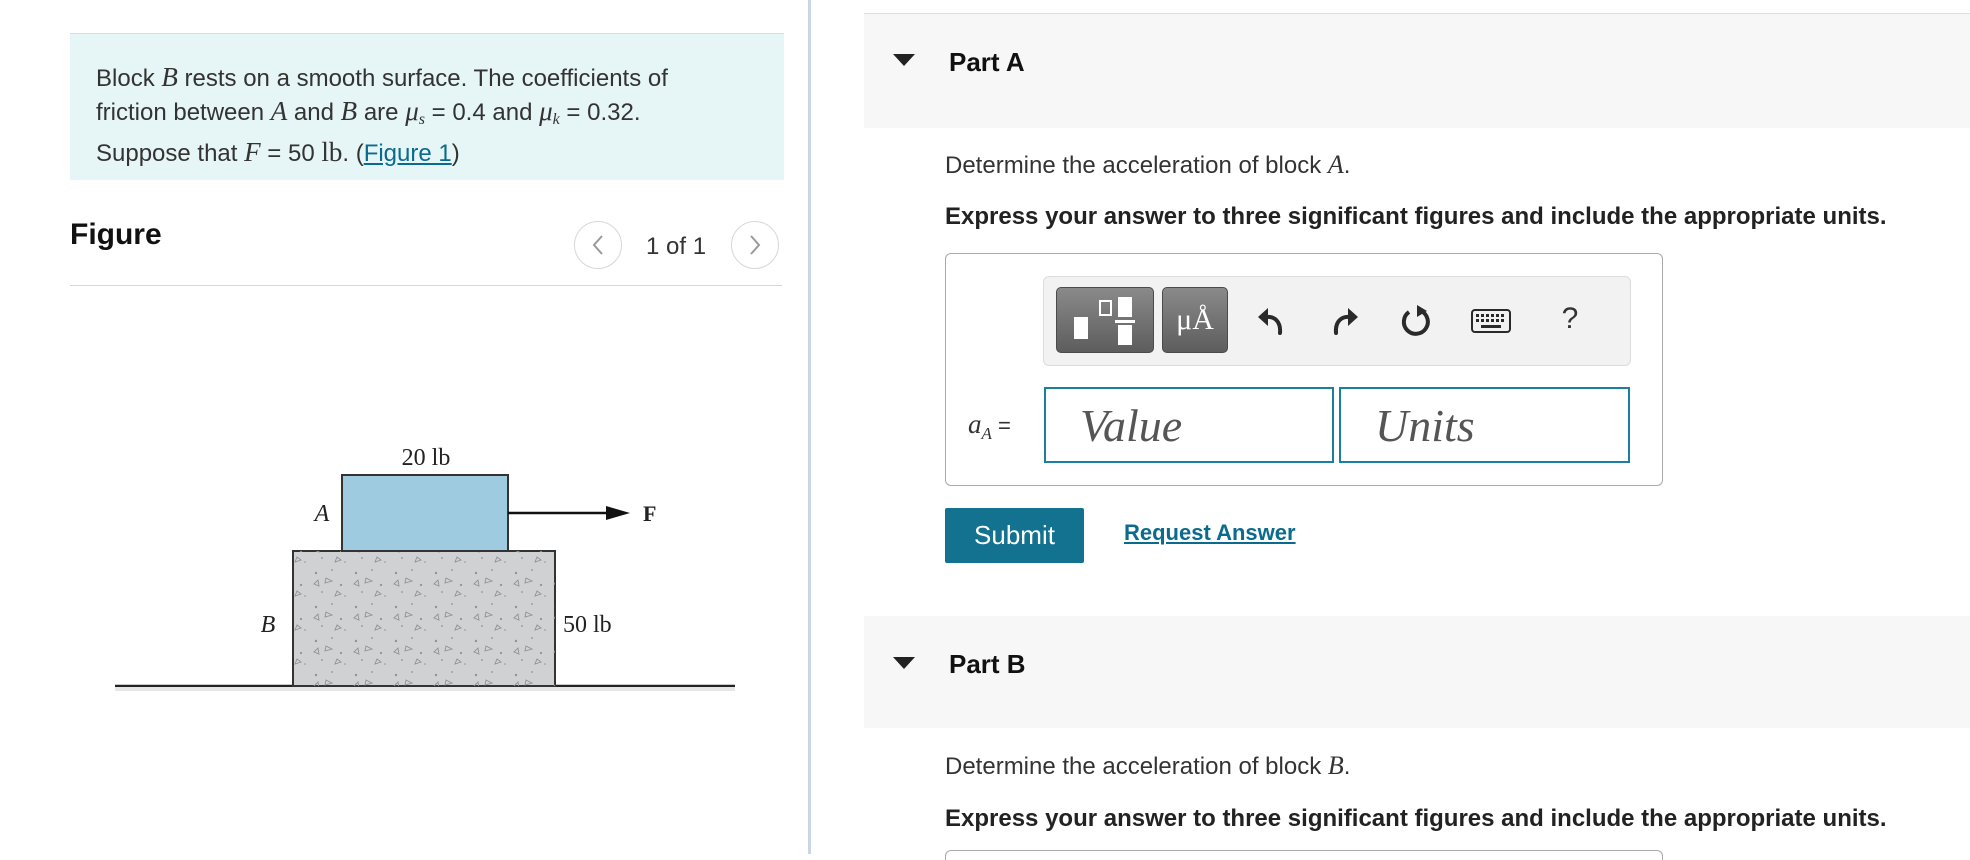  What do you see at coordinates (252, 152) in the screenshot?
I see `var-f: F` at bounding box center [252, 152].